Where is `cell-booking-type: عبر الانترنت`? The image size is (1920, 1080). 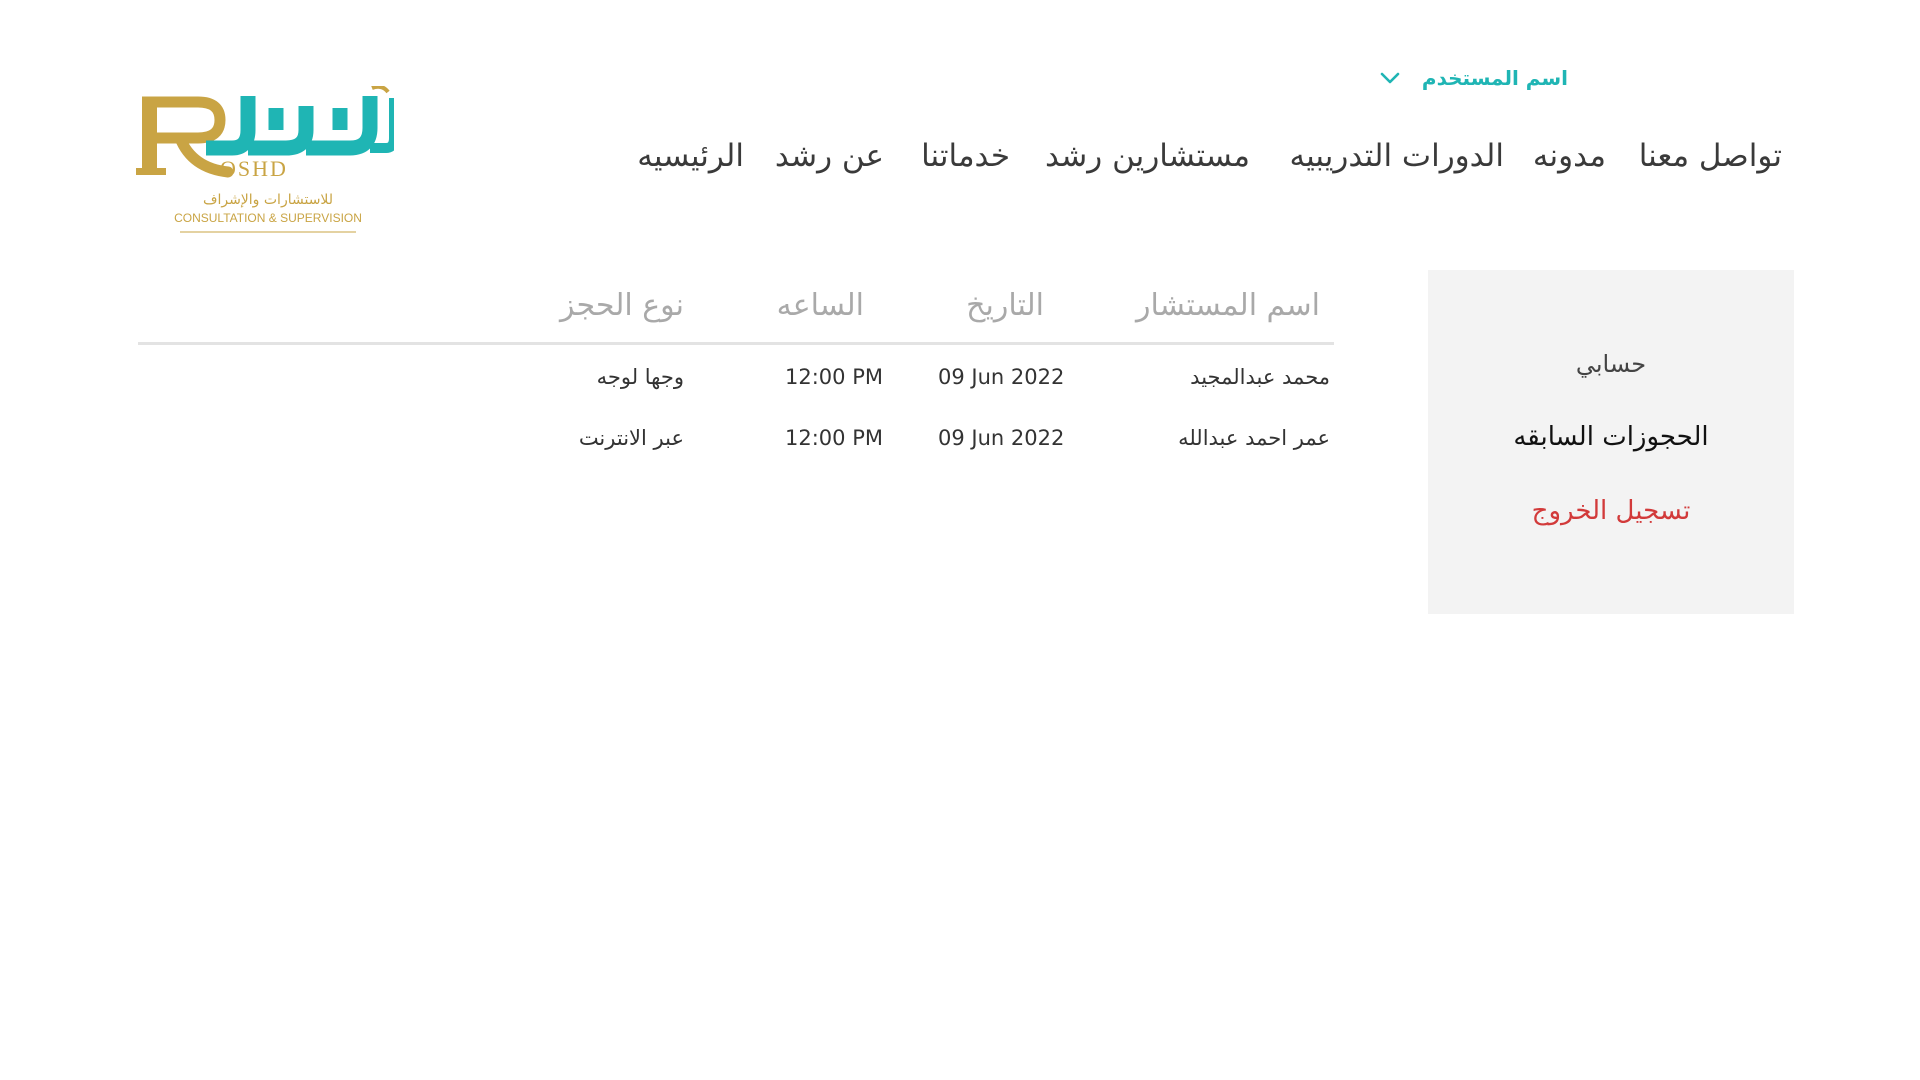 cell-booking-type: عبر الانترنت is located at coordinates (631, 438).